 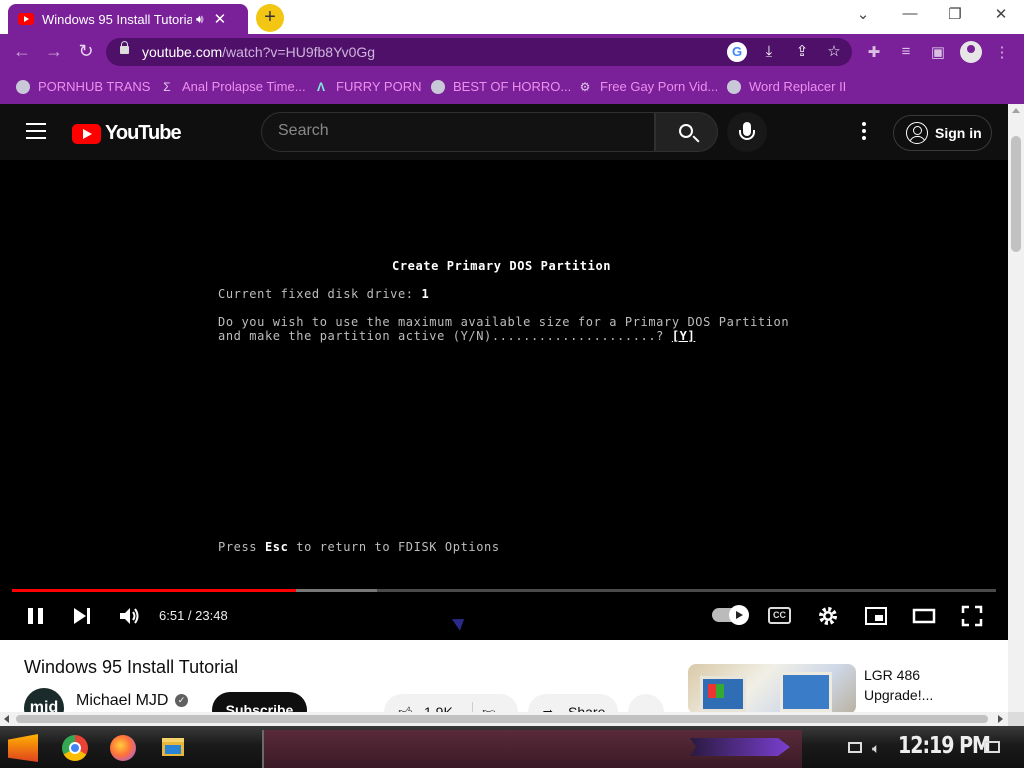 I want to click on channel-avatar: mjd, so click(x=44, y=700).